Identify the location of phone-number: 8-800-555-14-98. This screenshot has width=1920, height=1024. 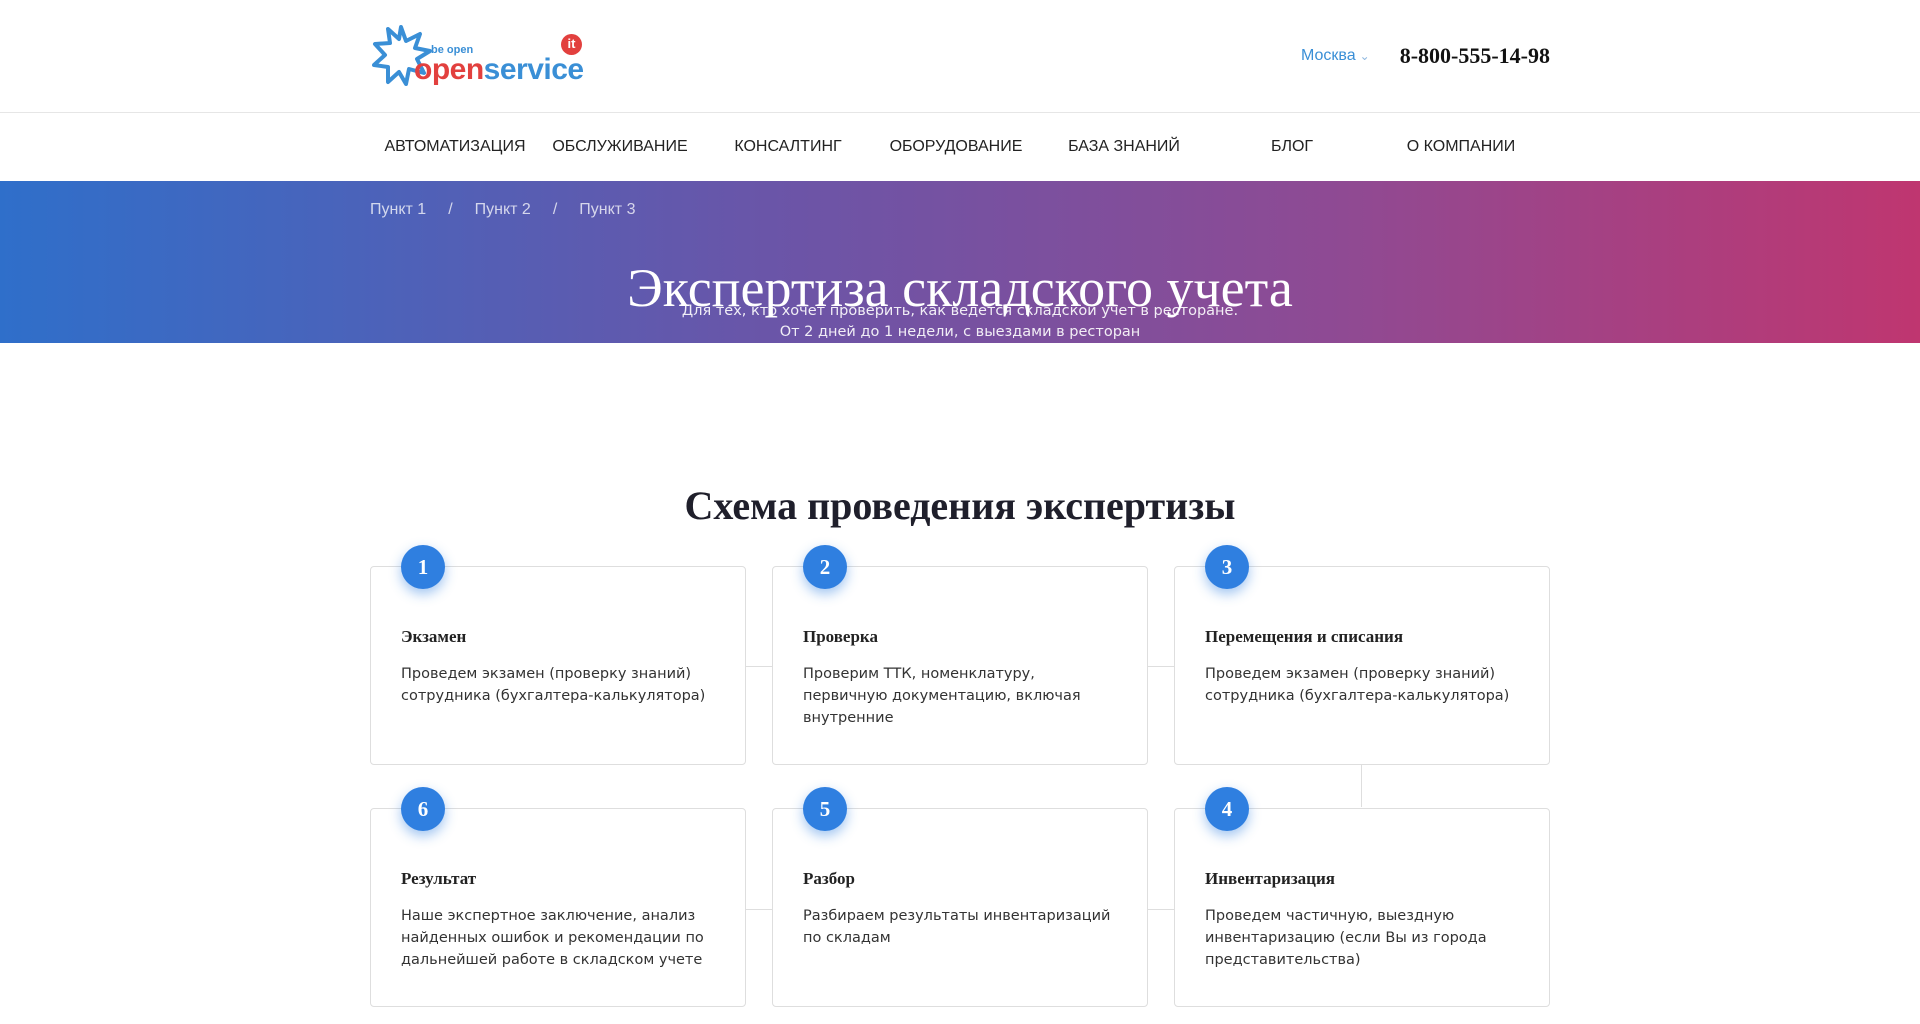
(1475, 56).